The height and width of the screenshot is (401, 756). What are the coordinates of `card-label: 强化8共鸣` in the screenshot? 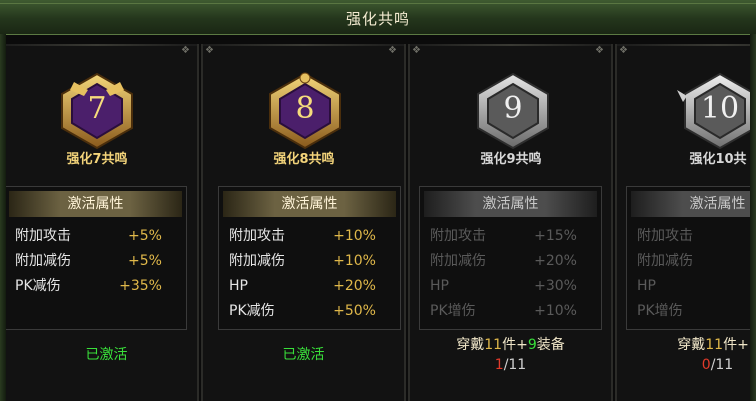 It's located at (304, 159).